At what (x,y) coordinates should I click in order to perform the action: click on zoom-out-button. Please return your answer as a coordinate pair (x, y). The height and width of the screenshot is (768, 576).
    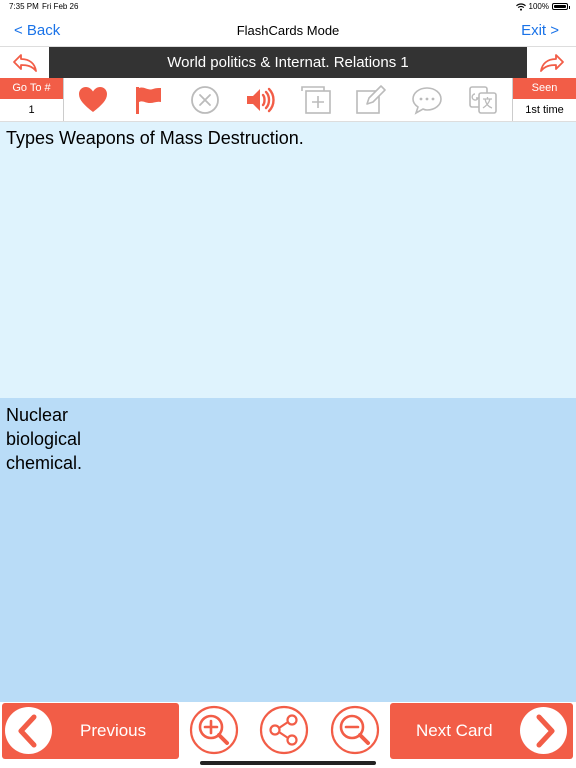
    Looking at the image, I should click on (355, 730).